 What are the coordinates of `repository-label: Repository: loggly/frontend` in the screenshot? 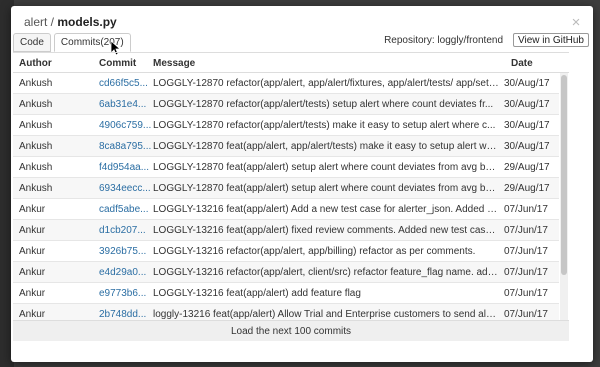 It's located at (444, 40).